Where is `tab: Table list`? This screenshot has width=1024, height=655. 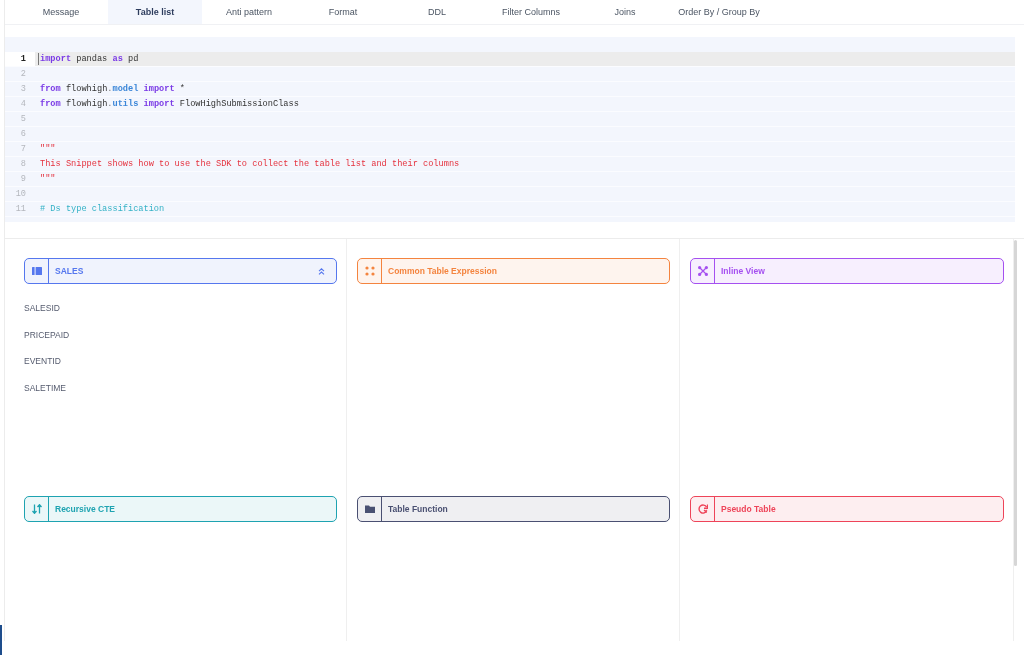
tab: Table list is located at coordinates (155, 12).